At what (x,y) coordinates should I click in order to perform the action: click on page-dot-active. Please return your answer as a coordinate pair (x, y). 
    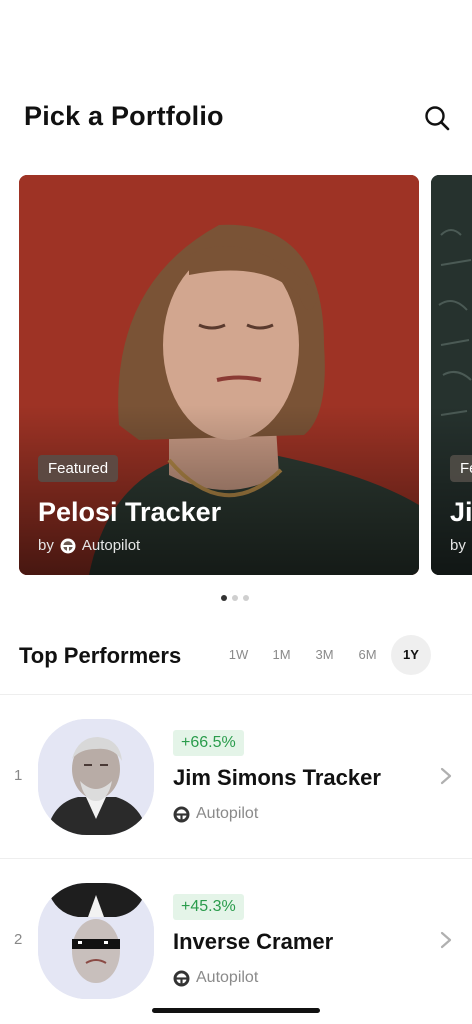
    Looking at the image, I should click on (224, 598).